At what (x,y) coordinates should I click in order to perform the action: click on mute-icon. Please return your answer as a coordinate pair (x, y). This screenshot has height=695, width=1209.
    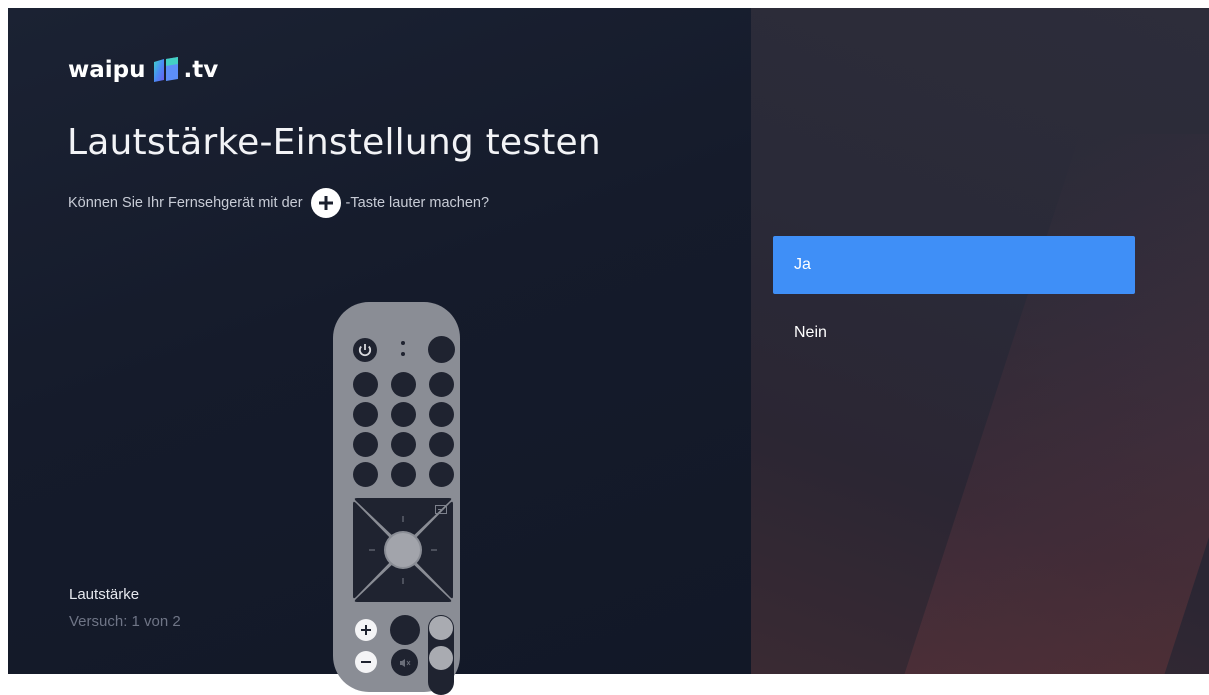
    Looking at the image, I should click on (404, 662).